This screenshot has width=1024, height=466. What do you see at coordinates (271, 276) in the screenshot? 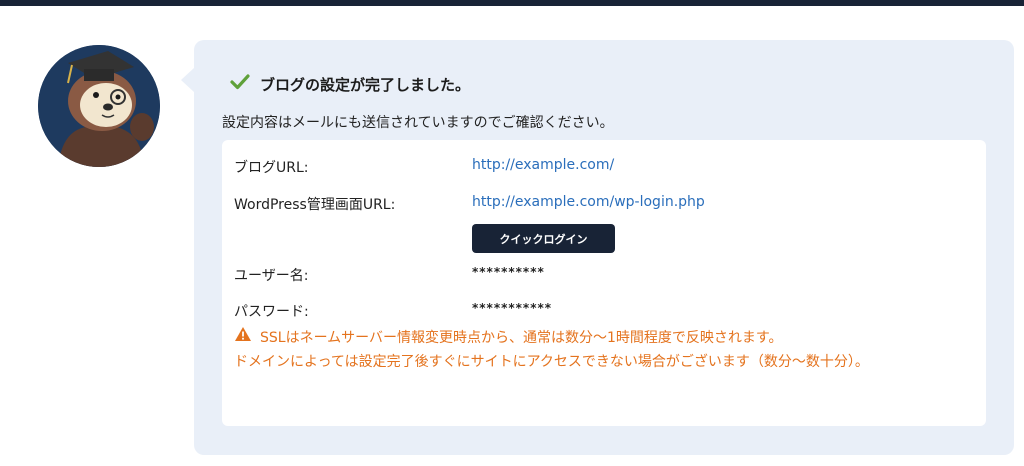
I see `username-label: ユーザー名:` at bounding box center [271, 276].